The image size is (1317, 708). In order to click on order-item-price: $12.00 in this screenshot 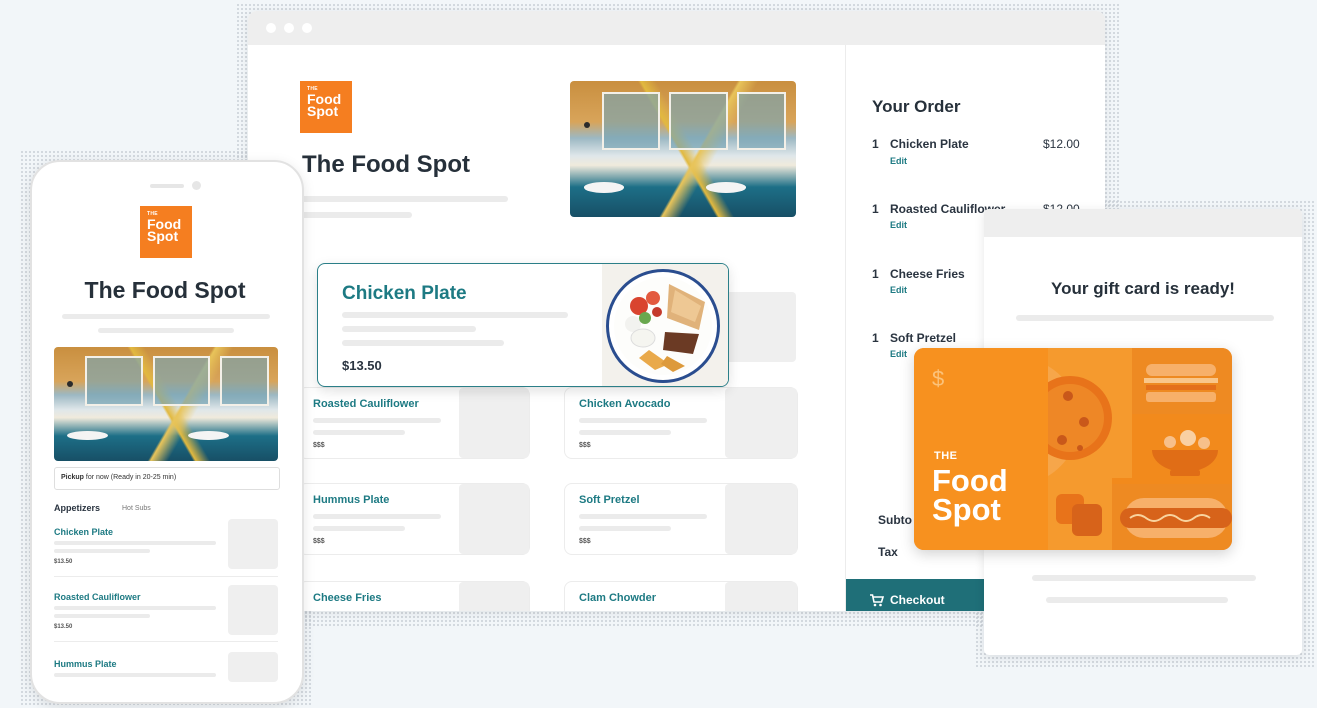, I will do `click(1061, 144)`.